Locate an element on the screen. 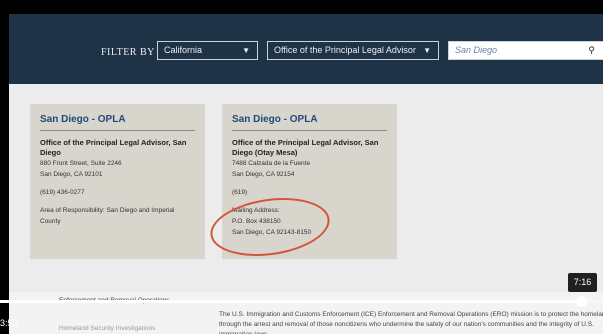 The height and width of the screenshot is (334, 603). video-progress-bar is located at coordinates (301, 301).